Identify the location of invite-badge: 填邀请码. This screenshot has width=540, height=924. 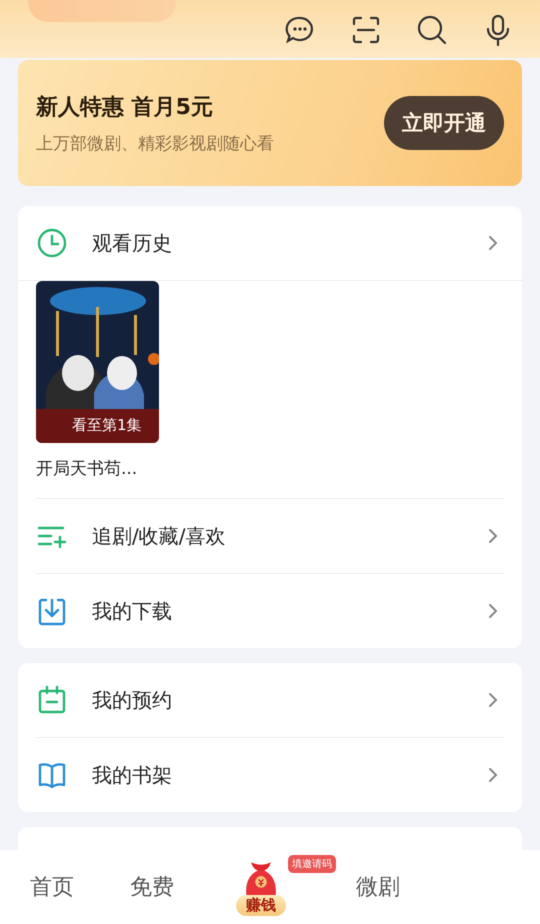
(312, 863).